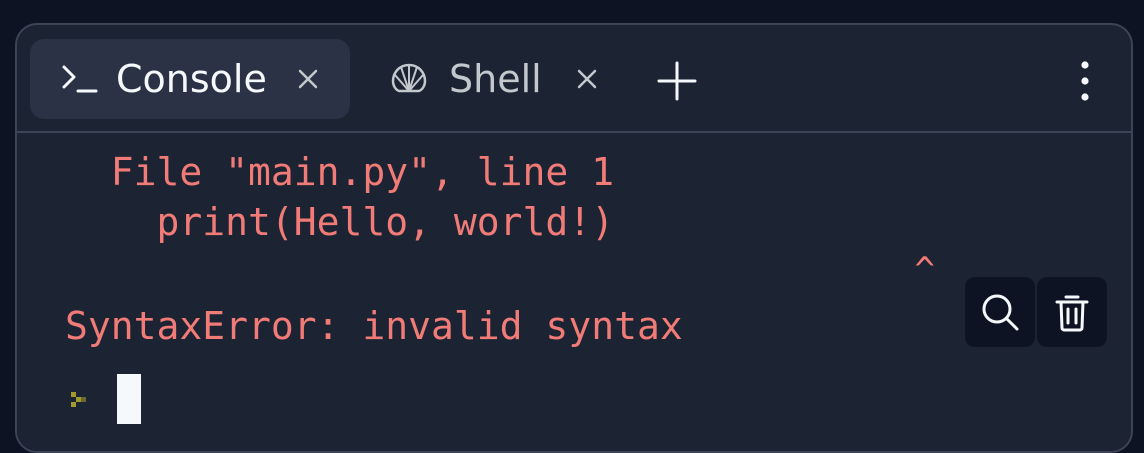 The width and height of the screenshot is (1144, 453). I want to click on tab-shell-label: Shell, so click(495, 79).